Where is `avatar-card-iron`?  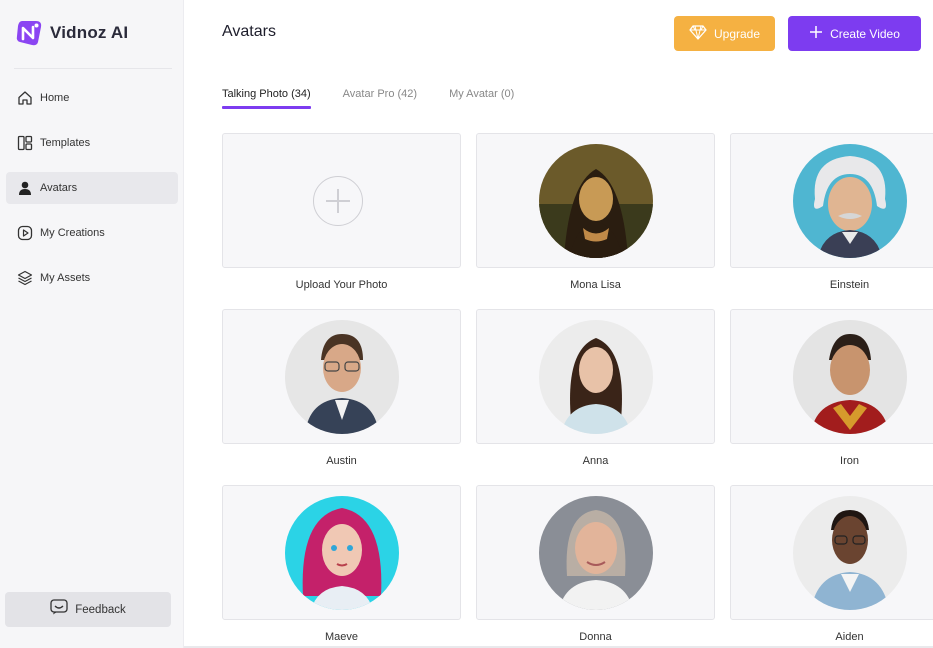
avatar-card-iron is located at coordinates (831, 376).